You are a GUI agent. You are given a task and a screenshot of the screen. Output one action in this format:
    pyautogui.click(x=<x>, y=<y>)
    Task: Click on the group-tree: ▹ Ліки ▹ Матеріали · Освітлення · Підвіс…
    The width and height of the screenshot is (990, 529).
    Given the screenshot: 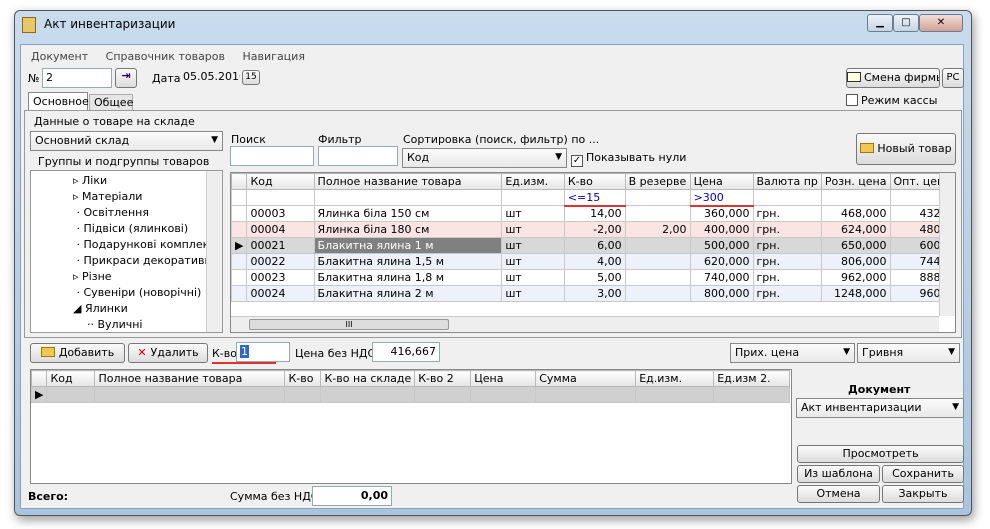 What is the action you would take?
    pyautogui.click(x=126, y=251)
    